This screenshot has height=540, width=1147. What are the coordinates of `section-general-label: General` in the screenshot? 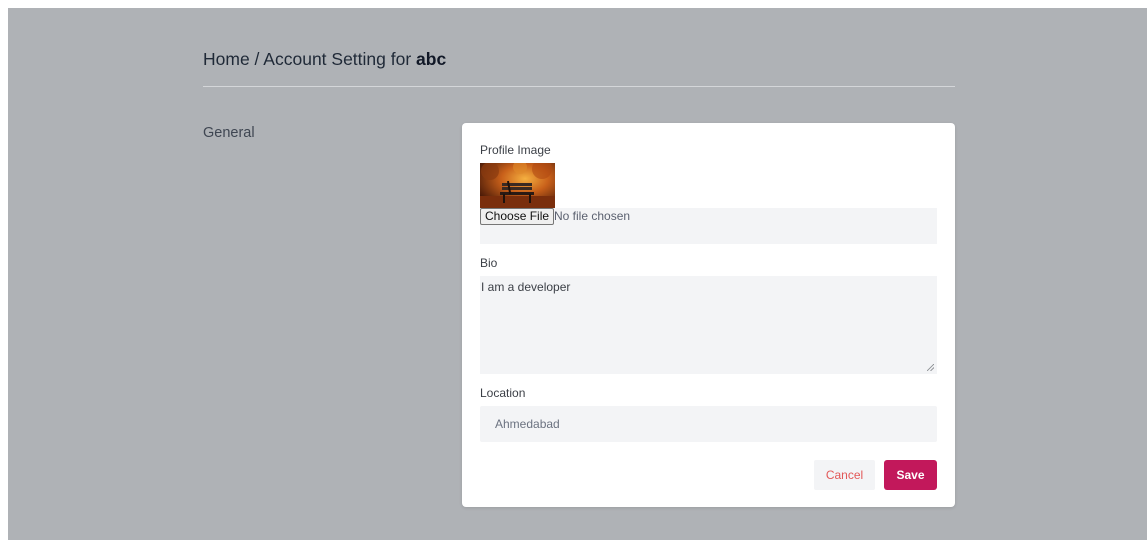 It's located at (229, 133).